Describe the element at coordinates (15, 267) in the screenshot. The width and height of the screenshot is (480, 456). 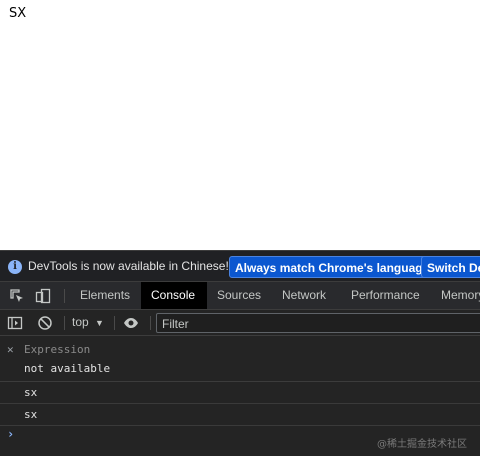
I see `info-icon: i` at that location.